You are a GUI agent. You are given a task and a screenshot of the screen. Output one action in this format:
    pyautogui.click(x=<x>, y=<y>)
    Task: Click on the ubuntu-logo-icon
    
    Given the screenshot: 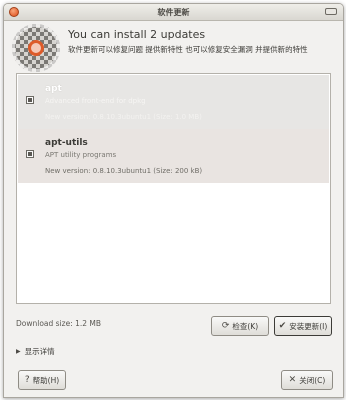 What is the action you would take?
    pyautogui.click(x=36, y=48)
    